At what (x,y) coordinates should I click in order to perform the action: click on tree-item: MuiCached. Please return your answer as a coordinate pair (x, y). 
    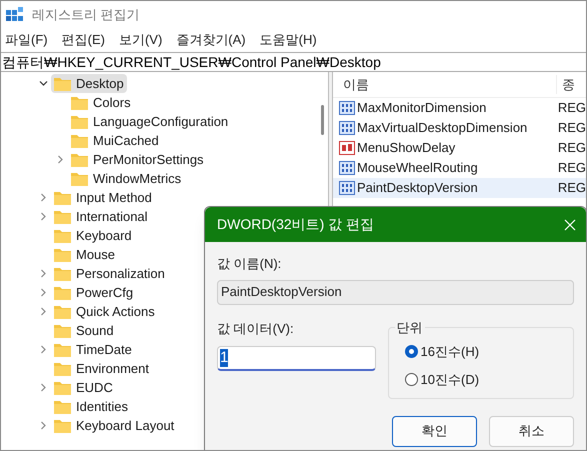
    Looking at the image, I should click on (115, 140).